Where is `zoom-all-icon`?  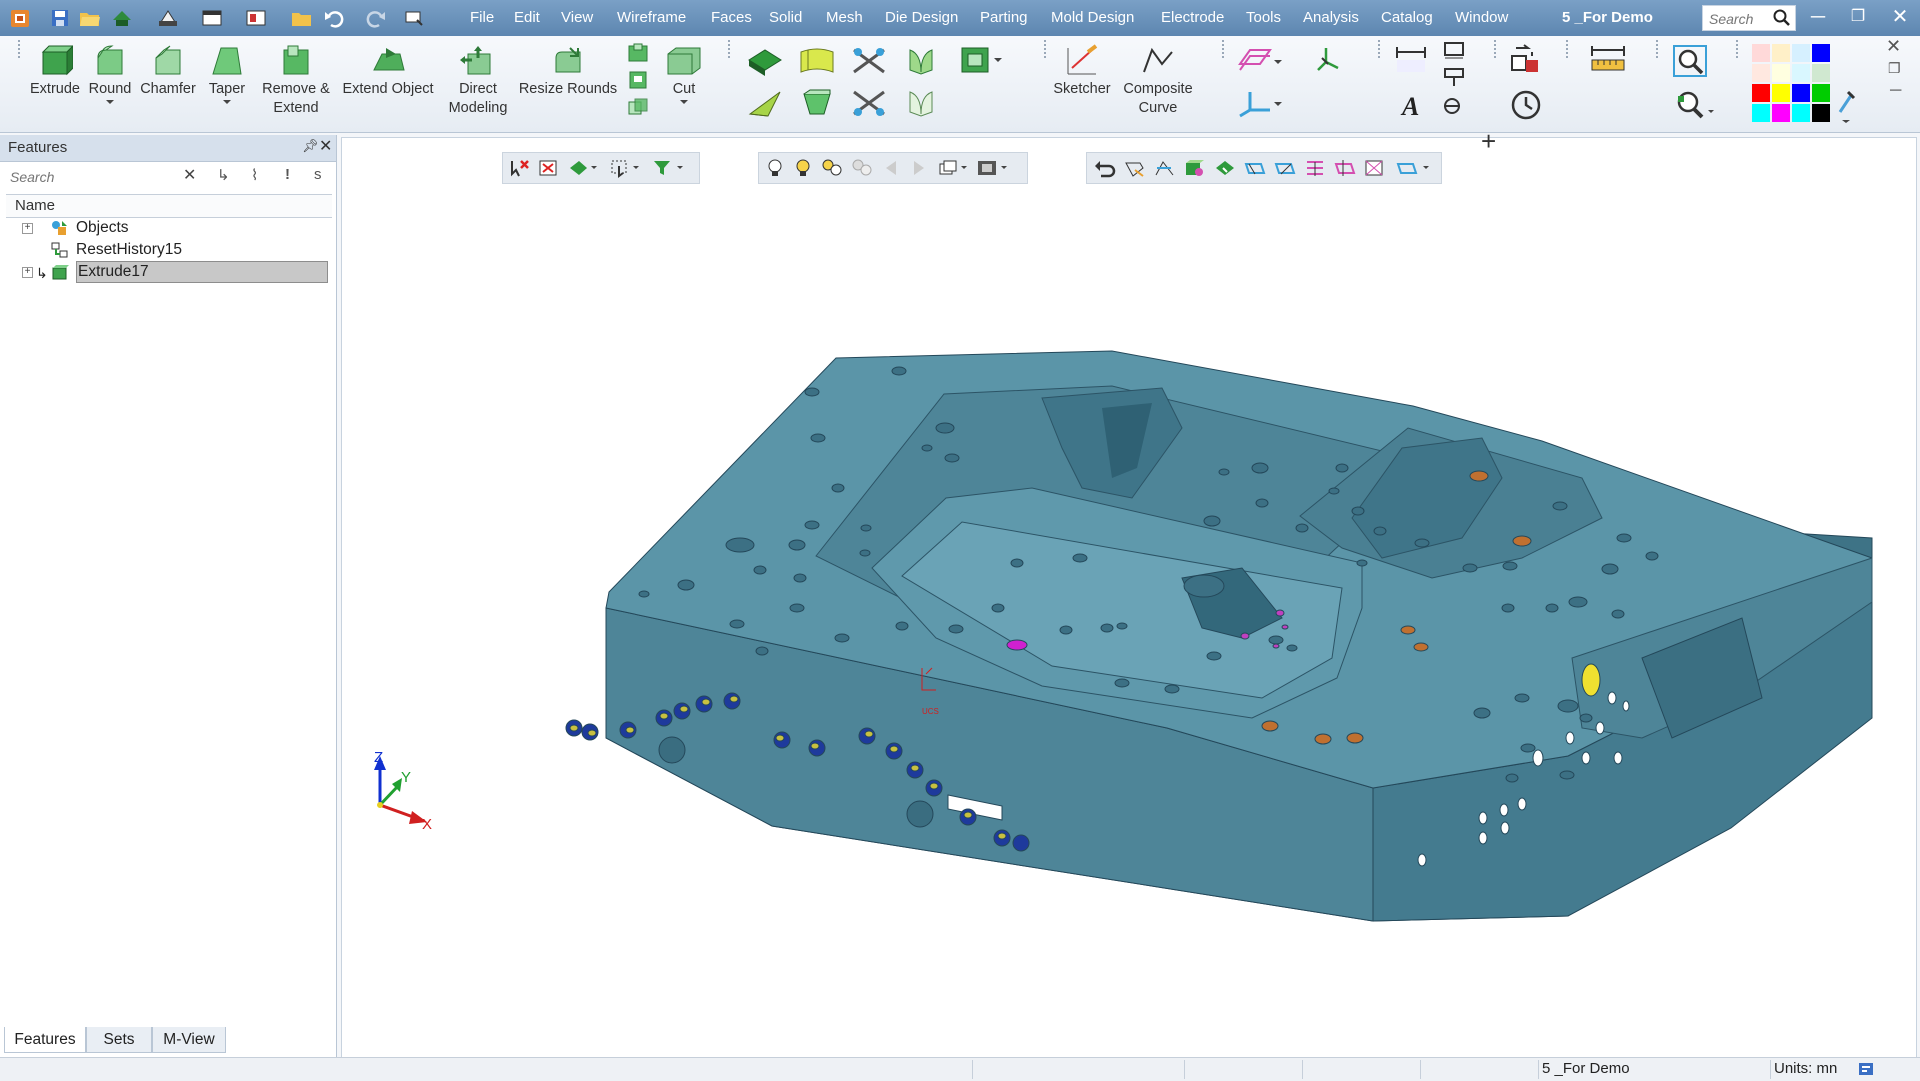
zoom-all-icon is located at coordinates (1690, 63).